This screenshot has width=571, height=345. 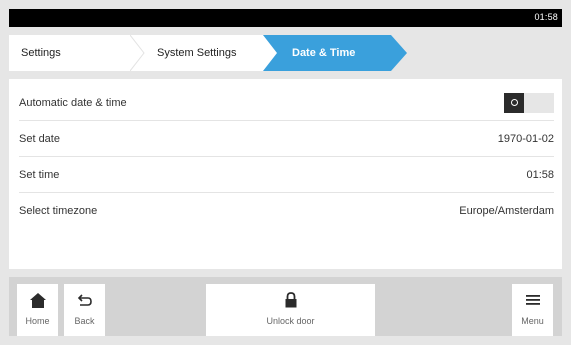 I want to click on home-button: Home, so click(x=37, y=310).